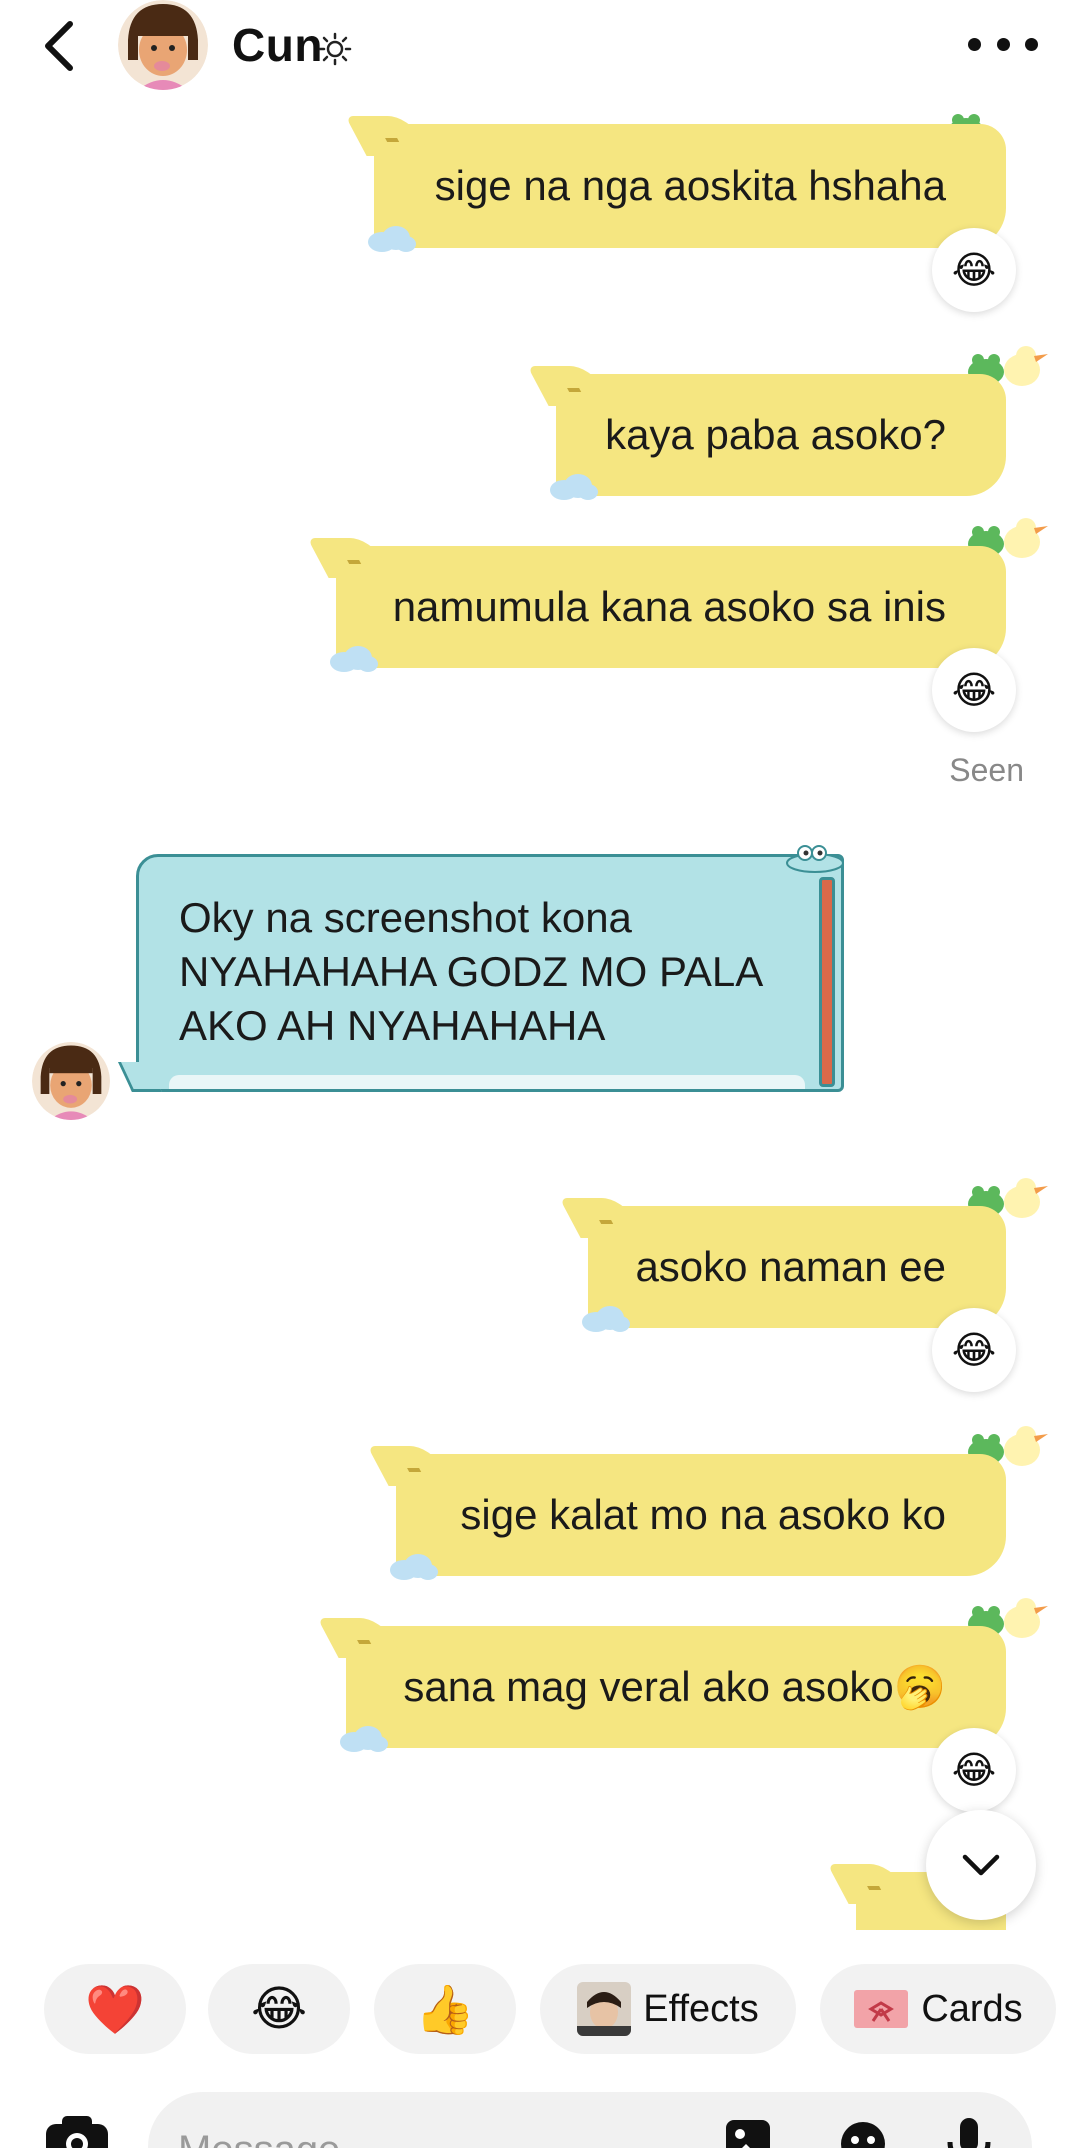 This screenshot has width=1080, height=2148. Describe the element at coordinates (863, 2132) in the screenshot. I see `emoji-sticker-icon` at that location.